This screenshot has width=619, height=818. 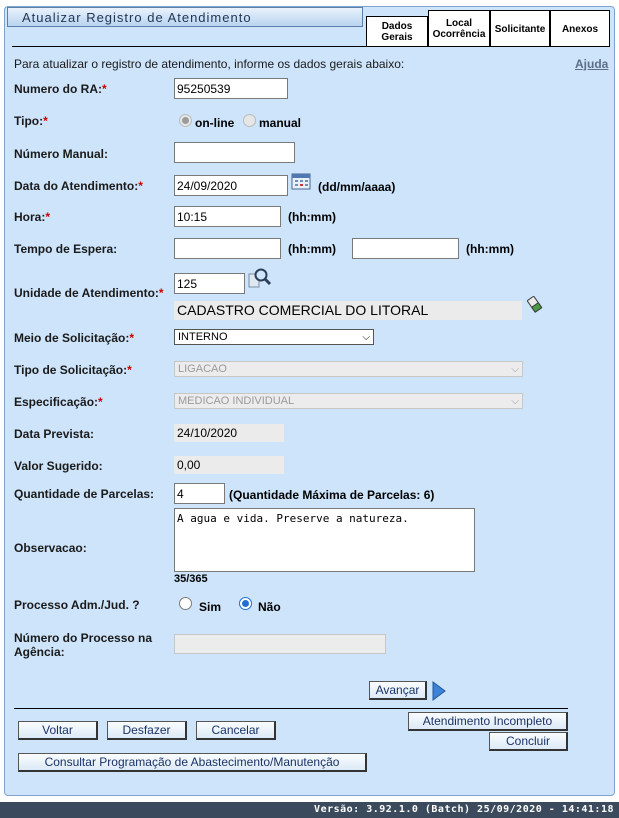 I want to click on processo-label: Processo Adm./Jud. ?, so click(x=77, y=605).